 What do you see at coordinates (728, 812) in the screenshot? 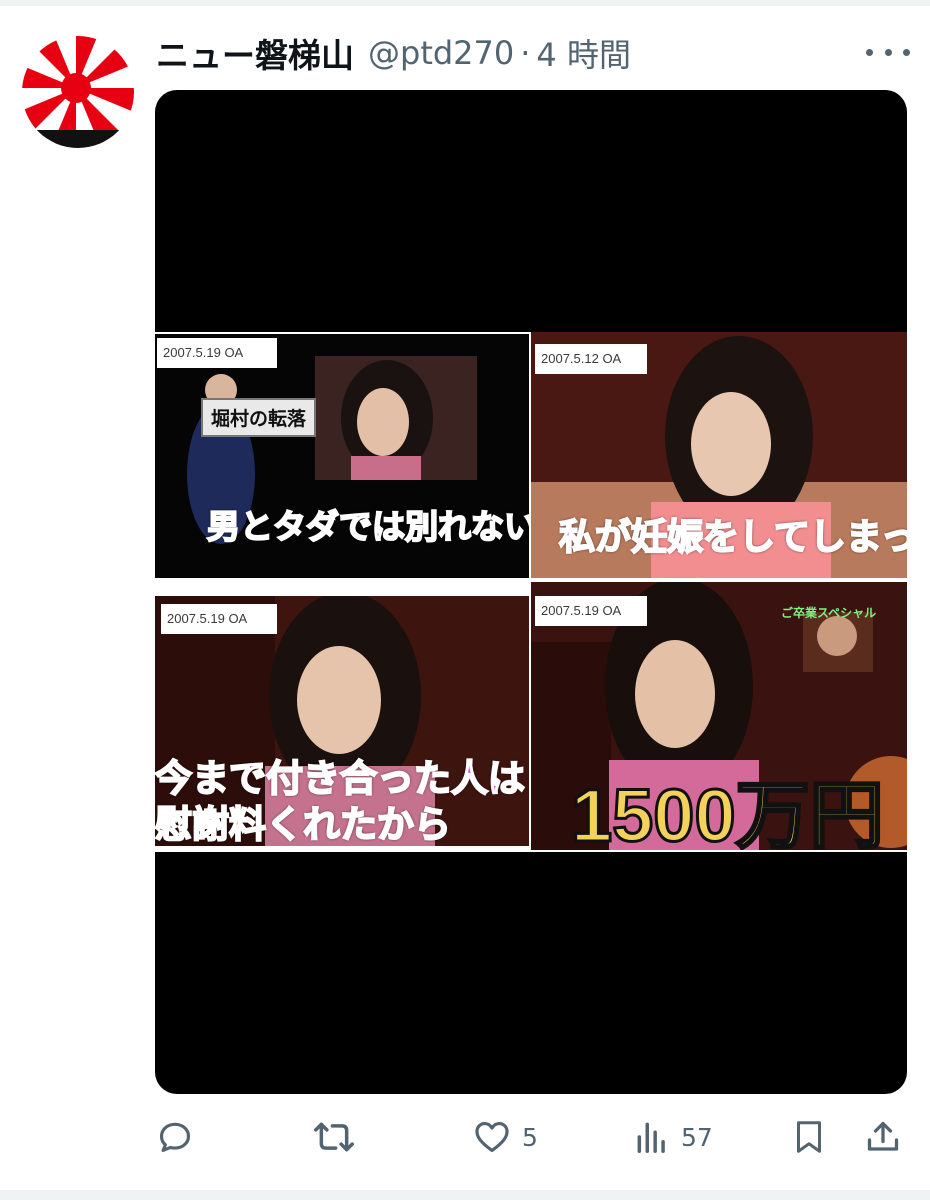
I see `panel-4-caption: 1500万円` at bounding box center [728, 812].